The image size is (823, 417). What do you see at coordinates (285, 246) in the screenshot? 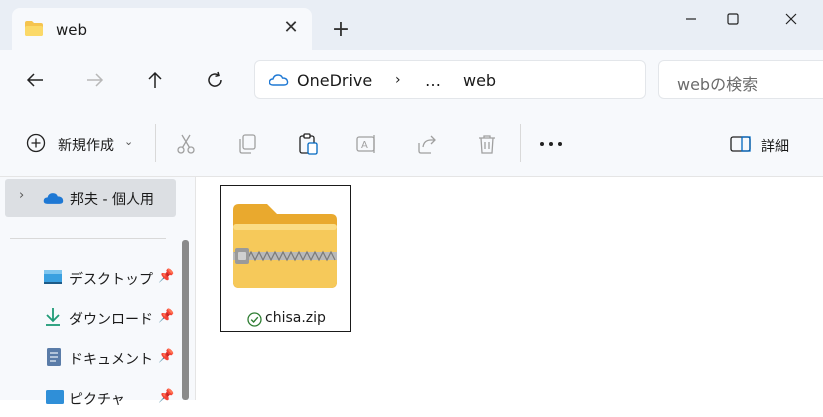
I see `zip-folder-icon` at bounding box center [285, 246].